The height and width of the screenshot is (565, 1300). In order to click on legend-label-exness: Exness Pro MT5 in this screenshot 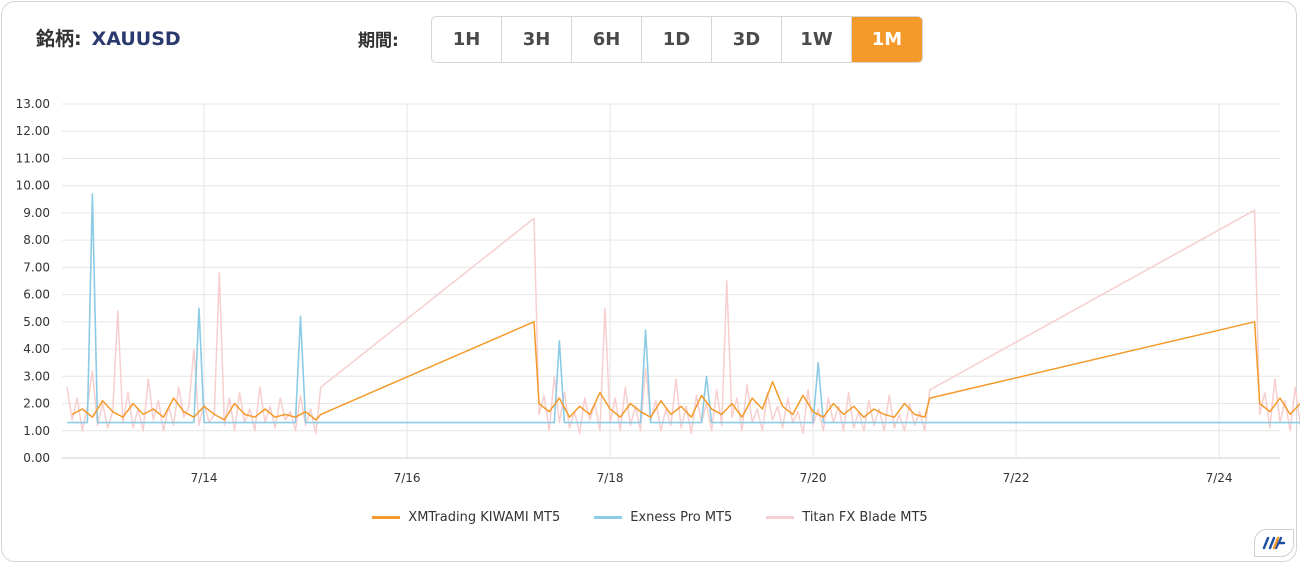, I will do `click(681, 517)`.